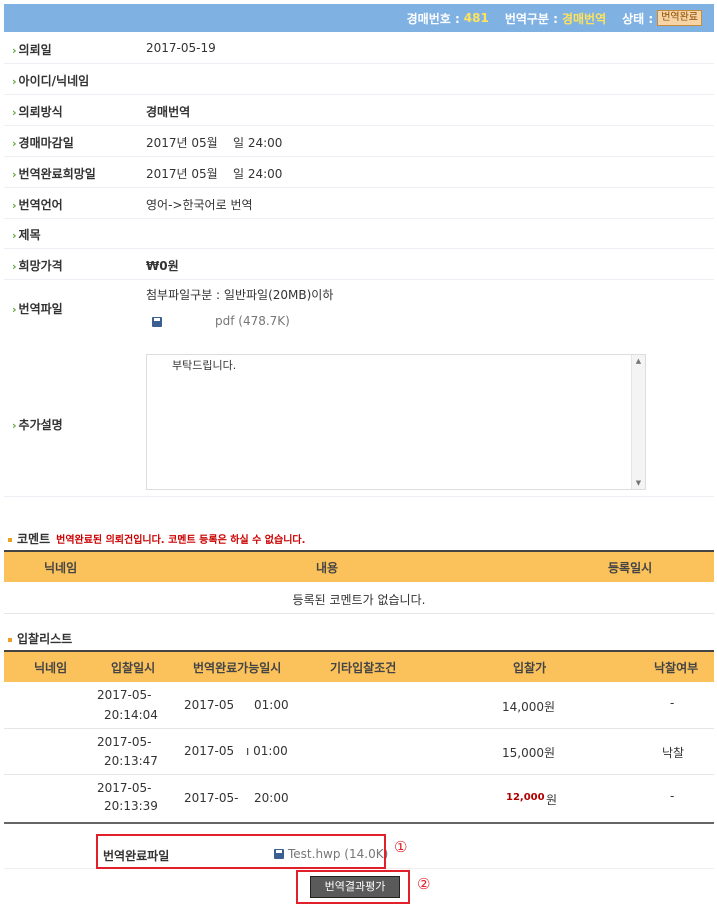 This screenshot has height=904, width=717. I want to click on request-method-value: 경매번역, so click(168, 112).